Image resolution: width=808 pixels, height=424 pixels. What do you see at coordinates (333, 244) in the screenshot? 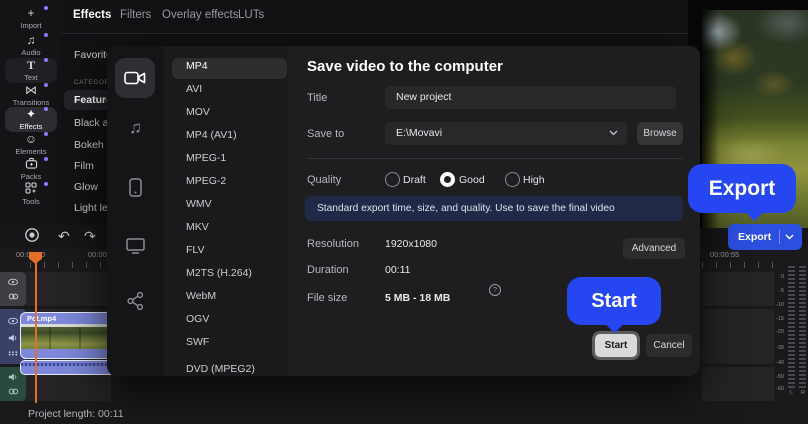
I see `resolution-label: Resolution` at bounding box center [333, 244].